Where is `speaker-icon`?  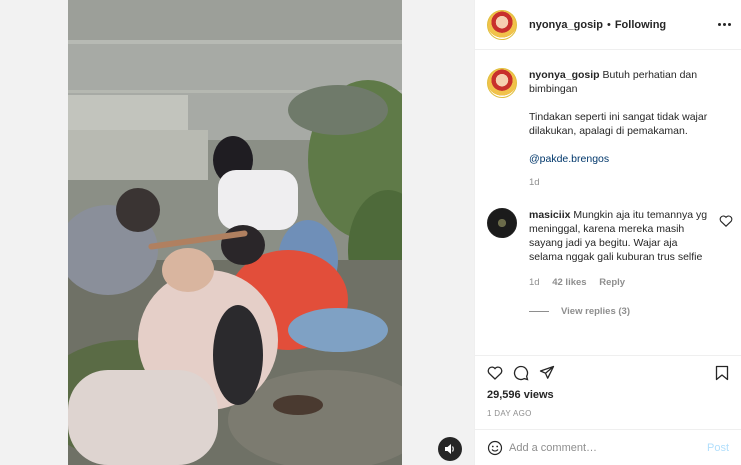 speaker-icon is located at coordinates (449, 449).